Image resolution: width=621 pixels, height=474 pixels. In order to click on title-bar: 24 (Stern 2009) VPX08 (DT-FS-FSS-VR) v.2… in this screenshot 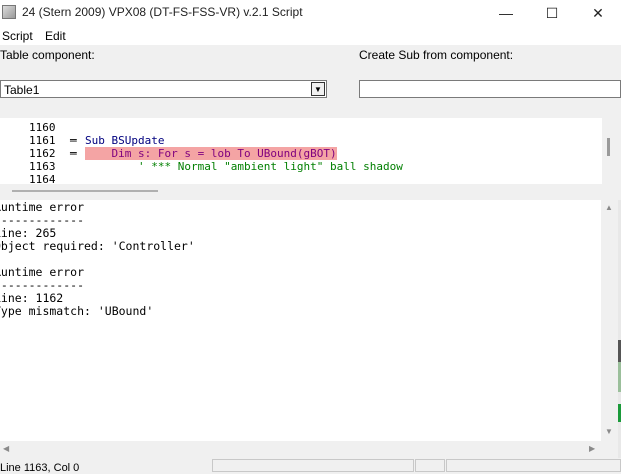, I will do `click(310, 13)`.